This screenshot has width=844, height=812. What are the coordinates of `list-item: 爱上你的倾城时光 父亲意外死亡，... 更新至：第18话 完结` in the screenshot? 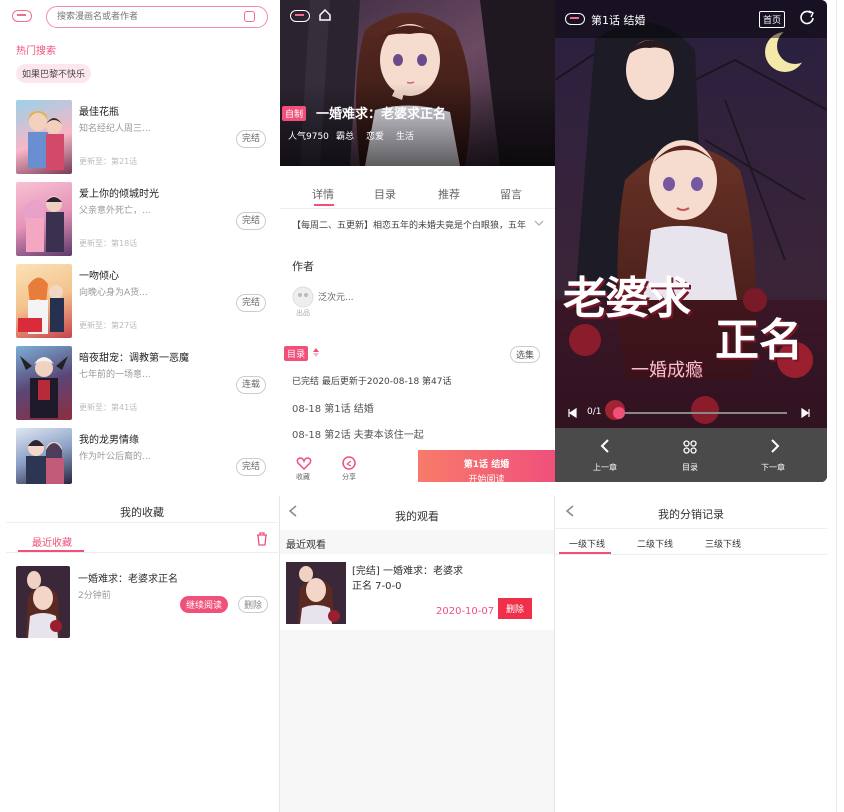 It's located at (144, 221).